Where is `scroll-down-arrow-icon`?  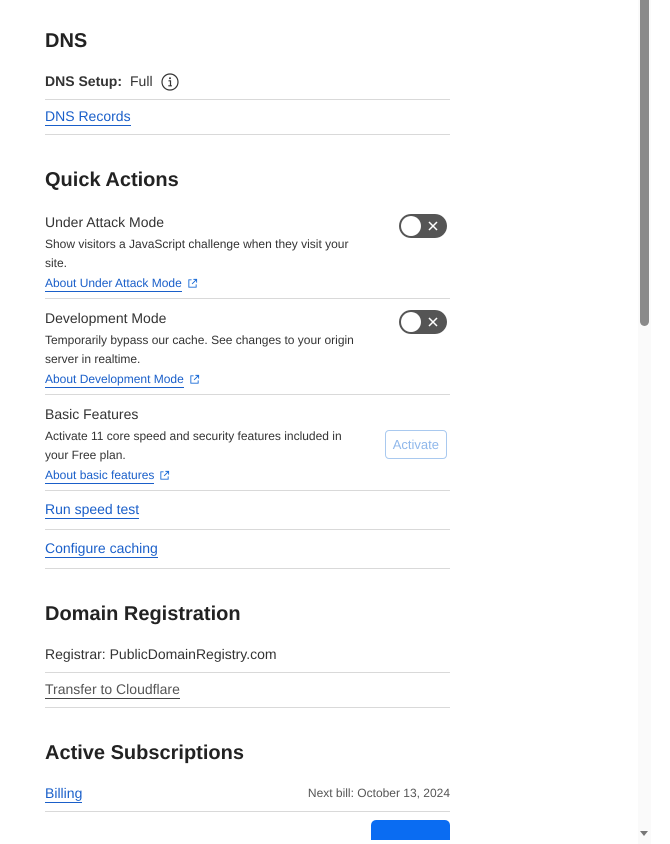
scroll-down-arrow-icon is located at coordinates (644, 833).